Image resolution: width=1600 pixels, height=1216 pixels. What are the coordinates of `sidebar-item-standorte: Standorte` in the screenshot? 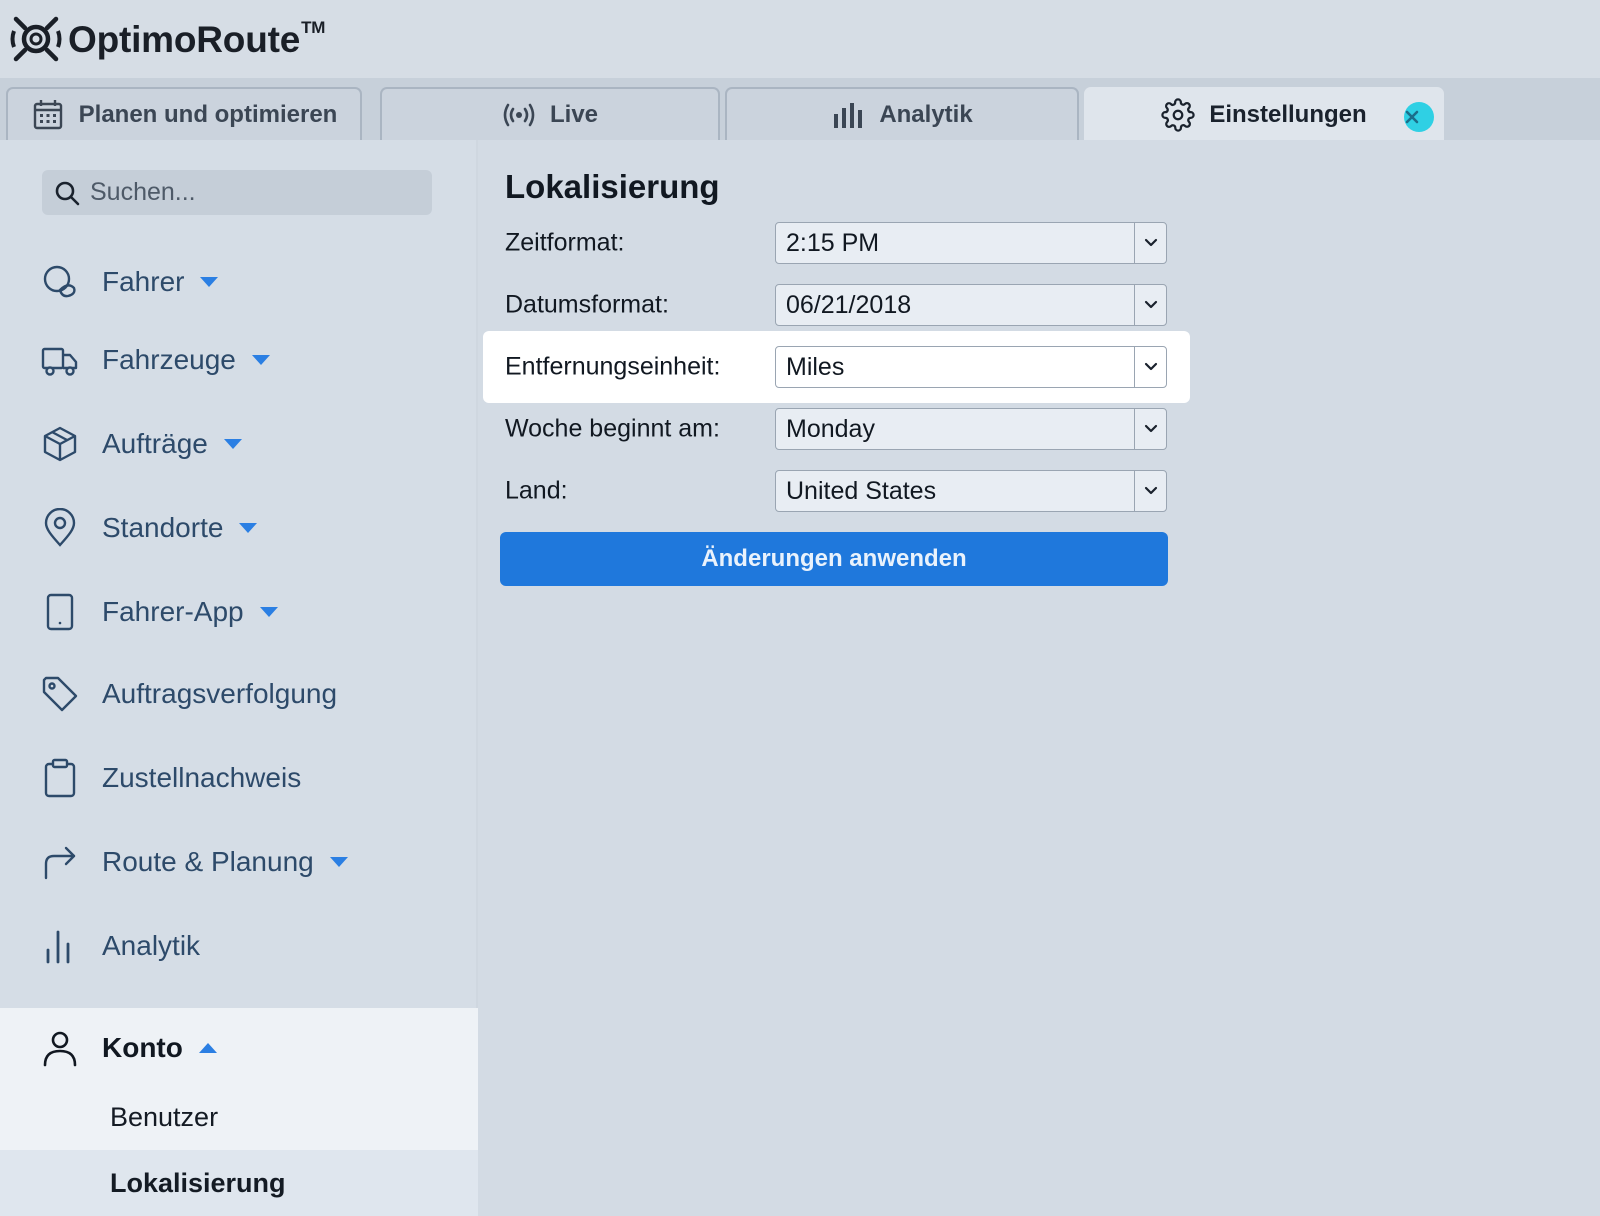 It's located at (239, 528).